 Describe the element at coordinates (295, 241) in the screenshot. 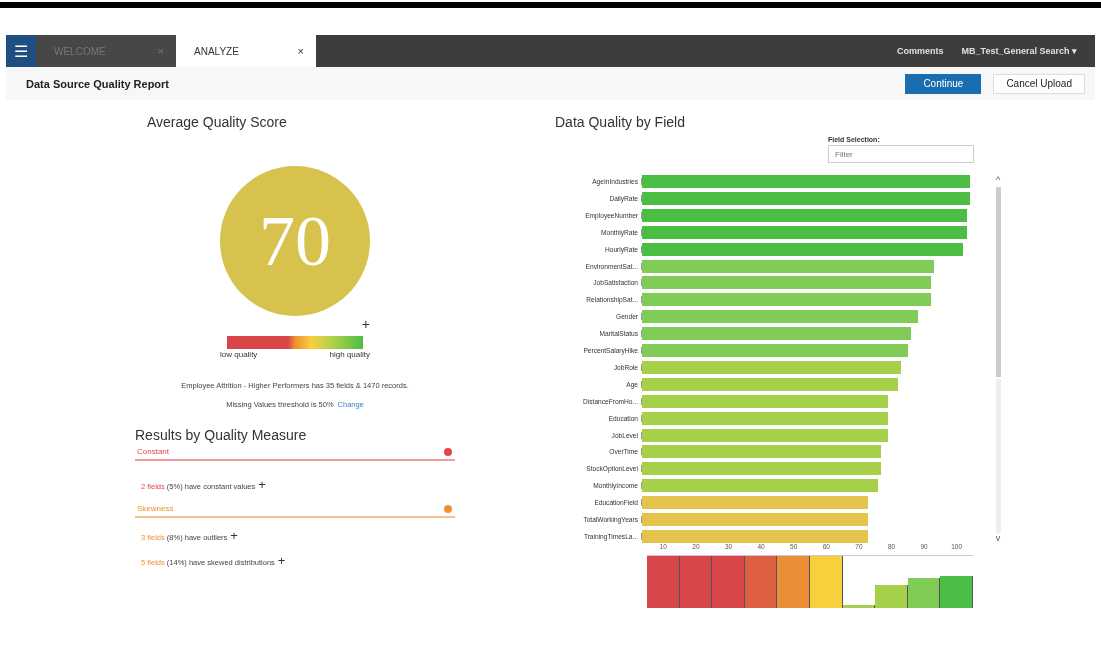

I see `score-circle: 70` at that location.